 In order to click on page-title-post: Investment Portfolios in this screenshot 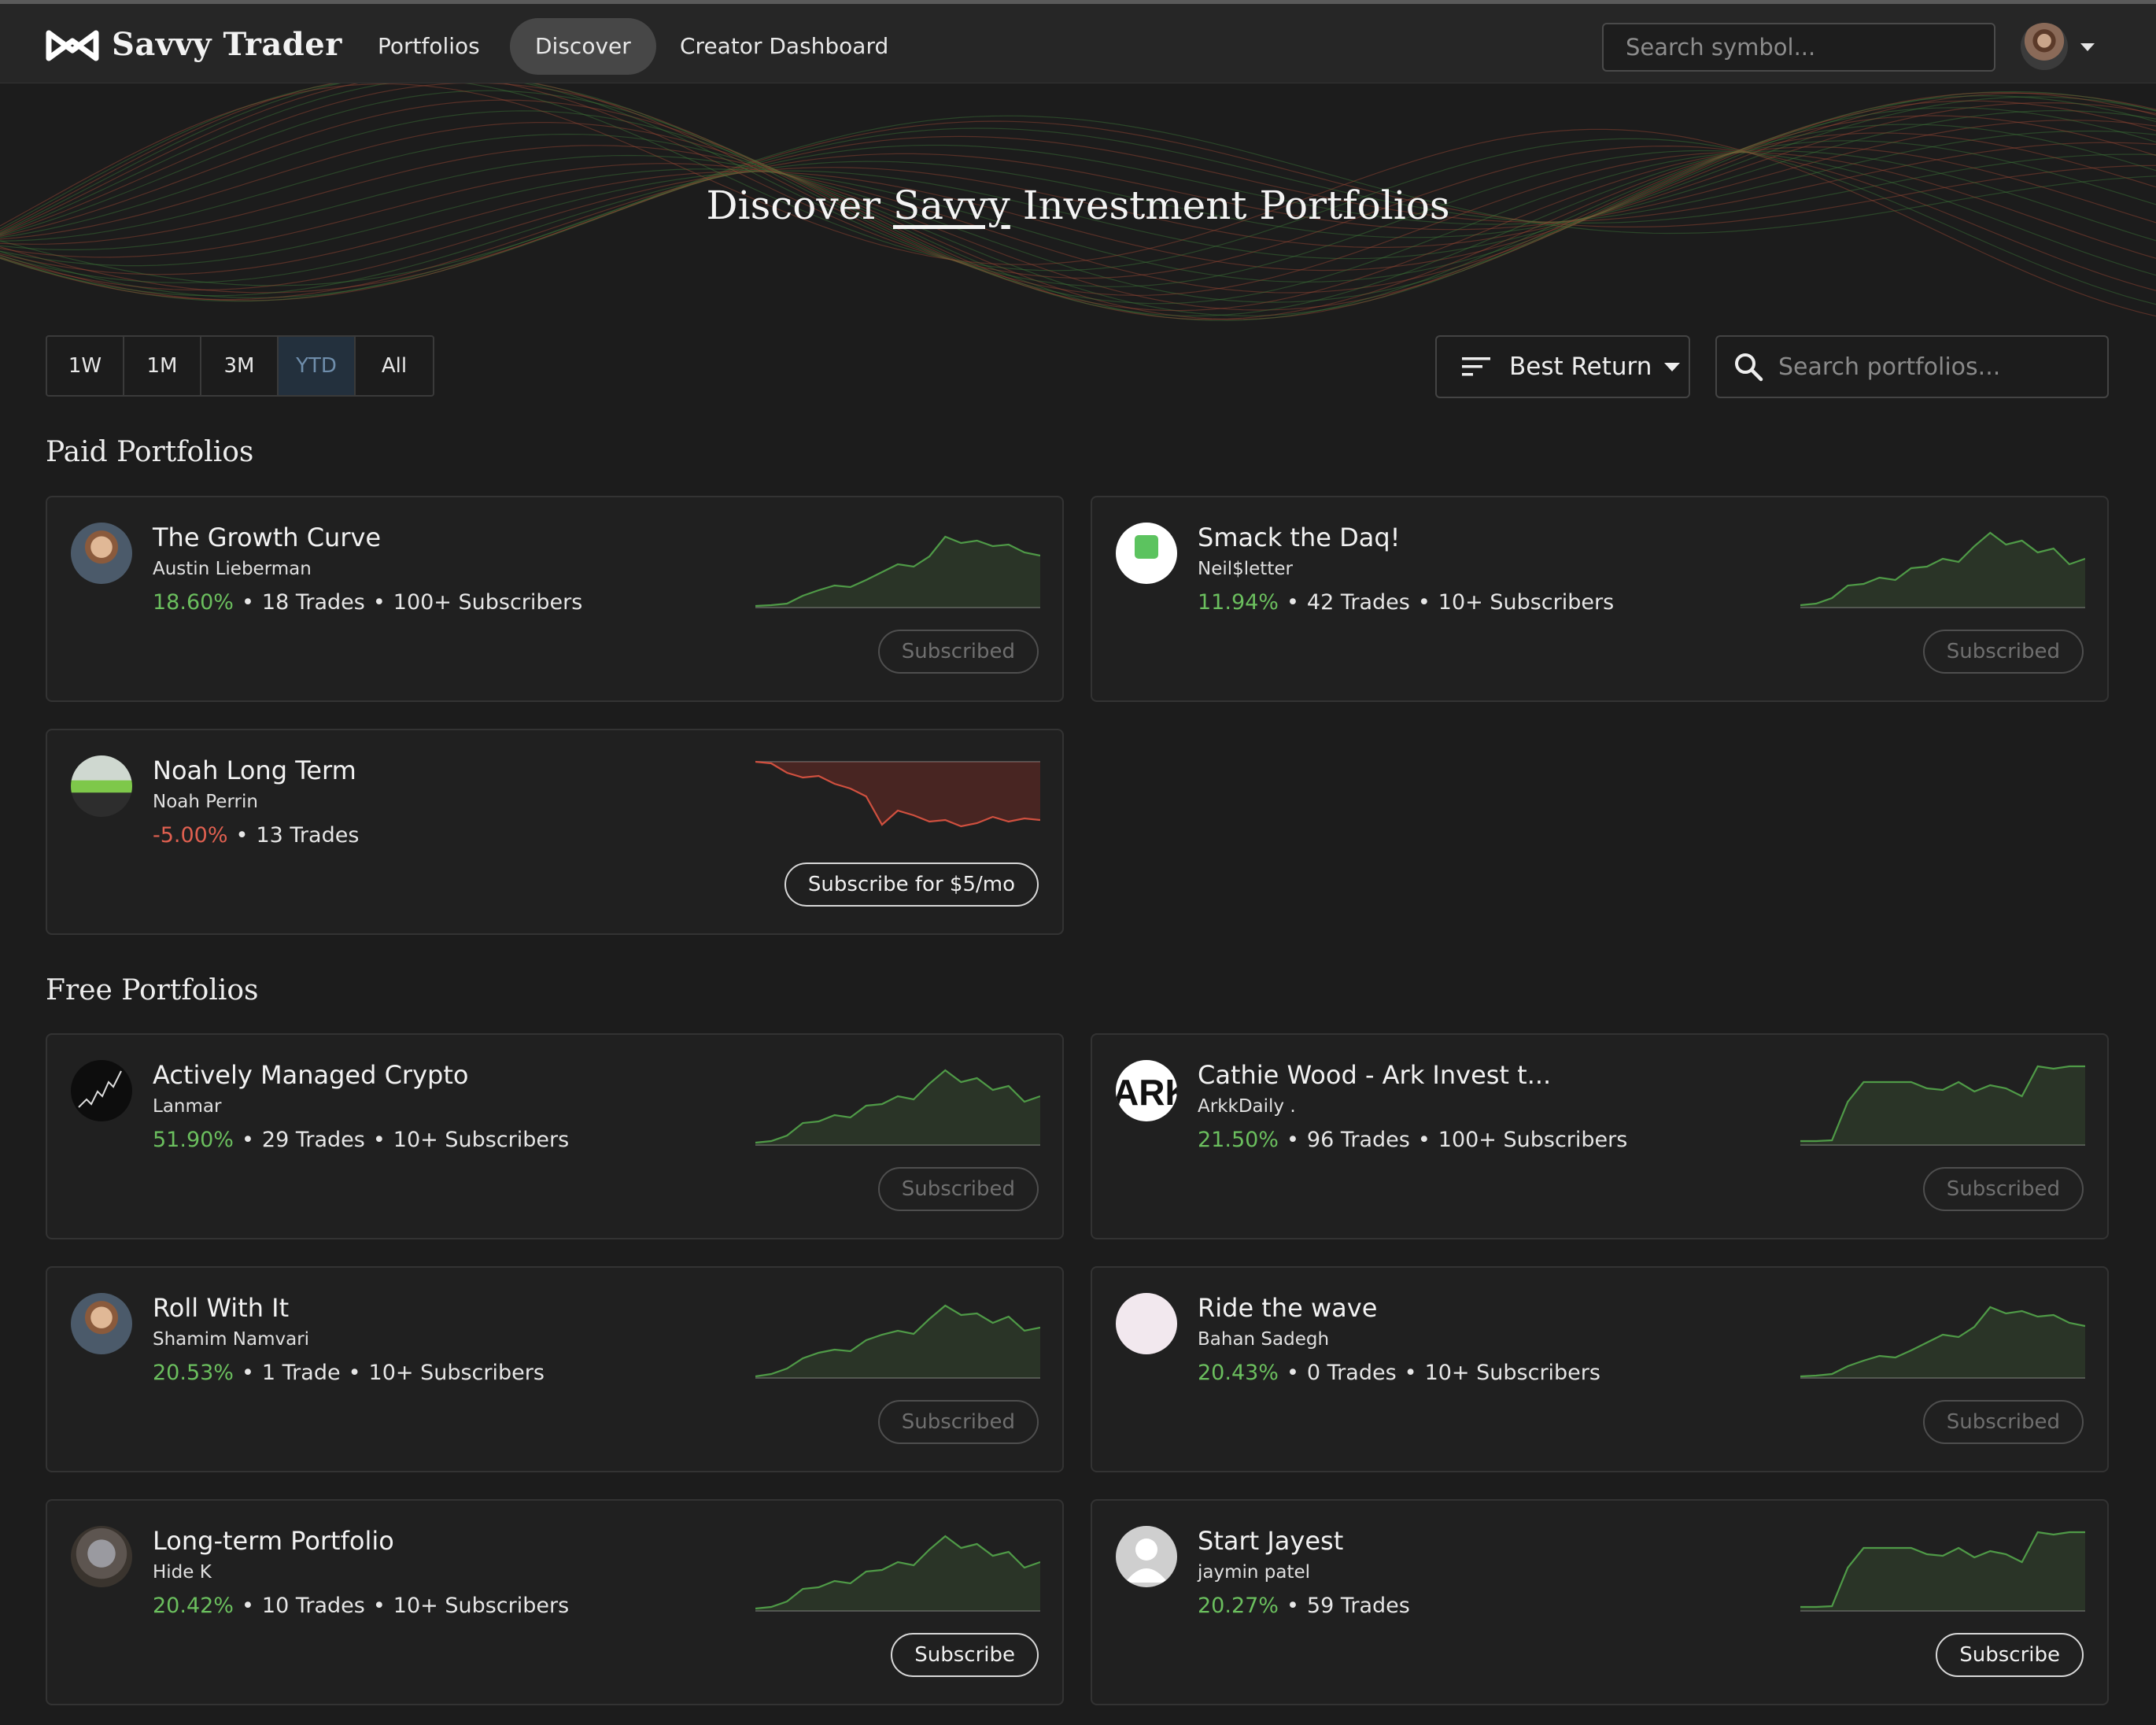, I will do `click(1230, 205)`.